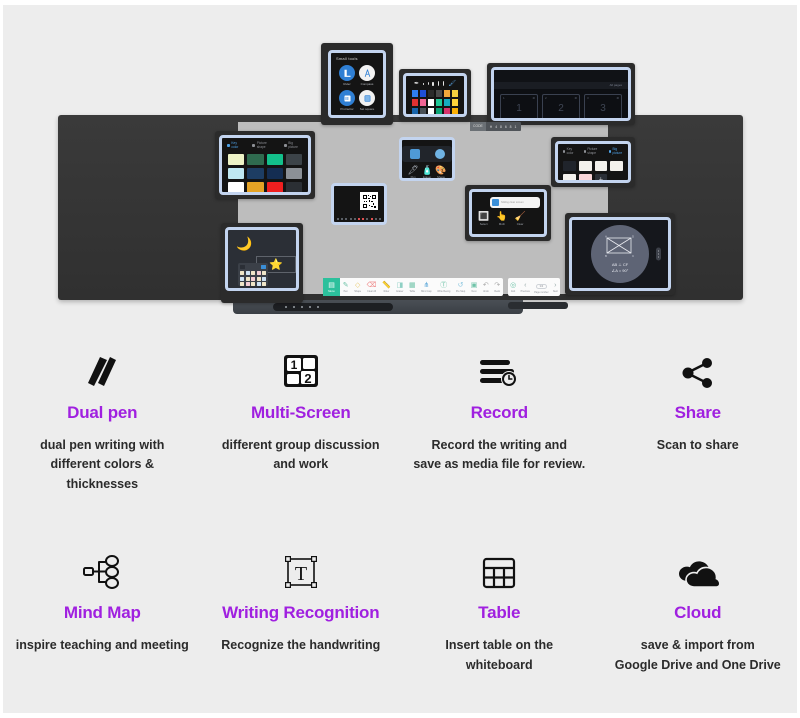  Describe the element at coordinates (102, 609) in the screenshot. I see `feature-mind-map: Mind Map inspire teaching and meeting` at that location.